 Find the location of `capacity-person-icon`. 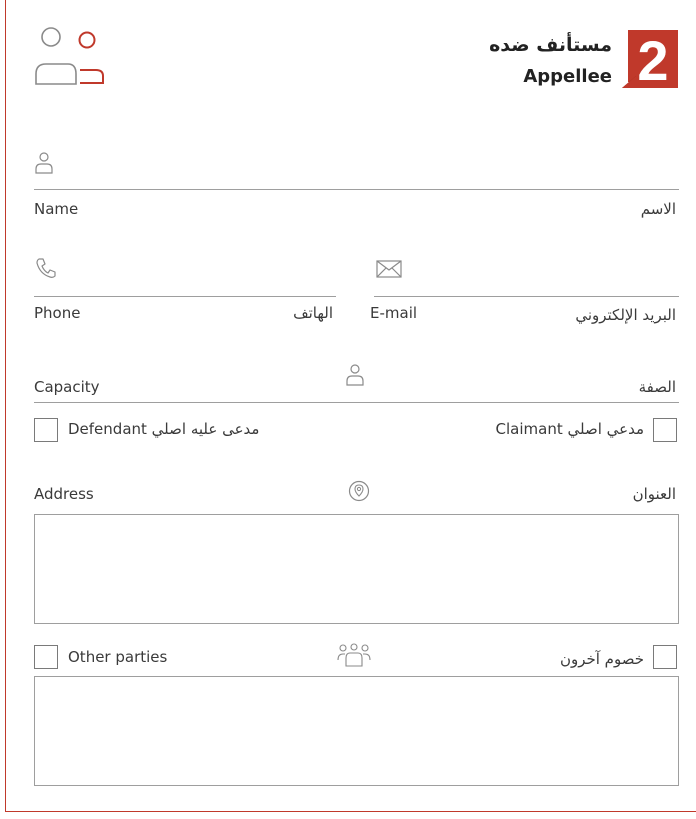

capacity-person-icon is located at coordinates (355, 375).